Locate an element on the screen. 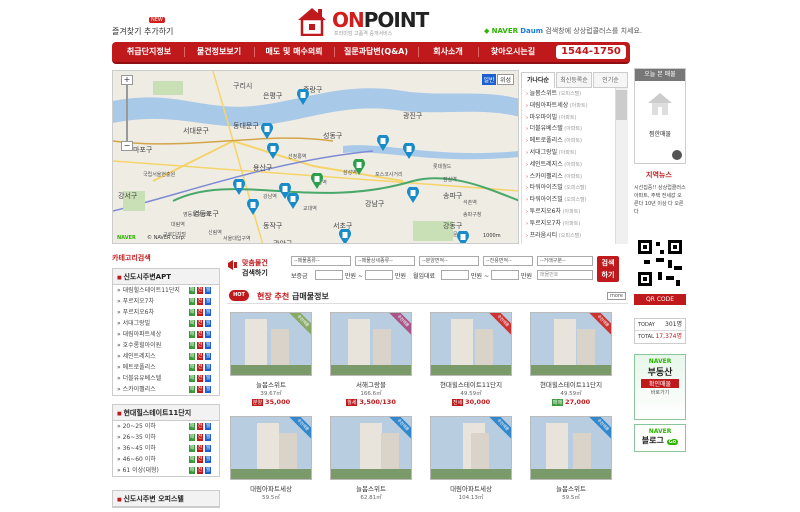 The height and width of the screenshot is (512, 800). nav-qna: 질문과답변(Q&A) is located at coordinates (376, 52).